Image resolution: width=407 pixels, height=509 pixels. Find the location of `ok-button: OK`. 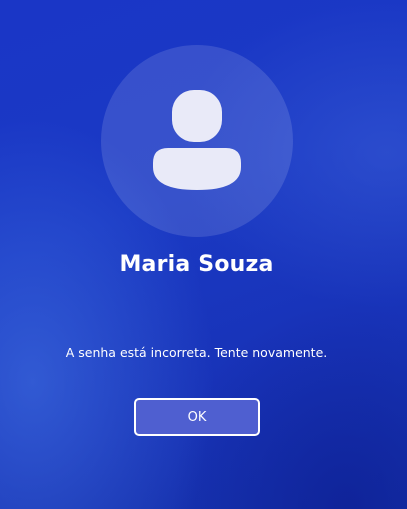

ok-button: OK is located at coordinates (197, 417).